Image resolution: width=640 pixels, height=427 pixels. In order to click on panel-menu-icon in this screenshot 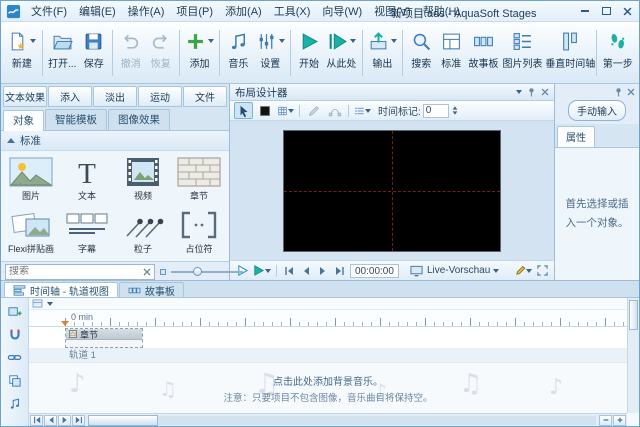, I will do `click(519, 92)`.